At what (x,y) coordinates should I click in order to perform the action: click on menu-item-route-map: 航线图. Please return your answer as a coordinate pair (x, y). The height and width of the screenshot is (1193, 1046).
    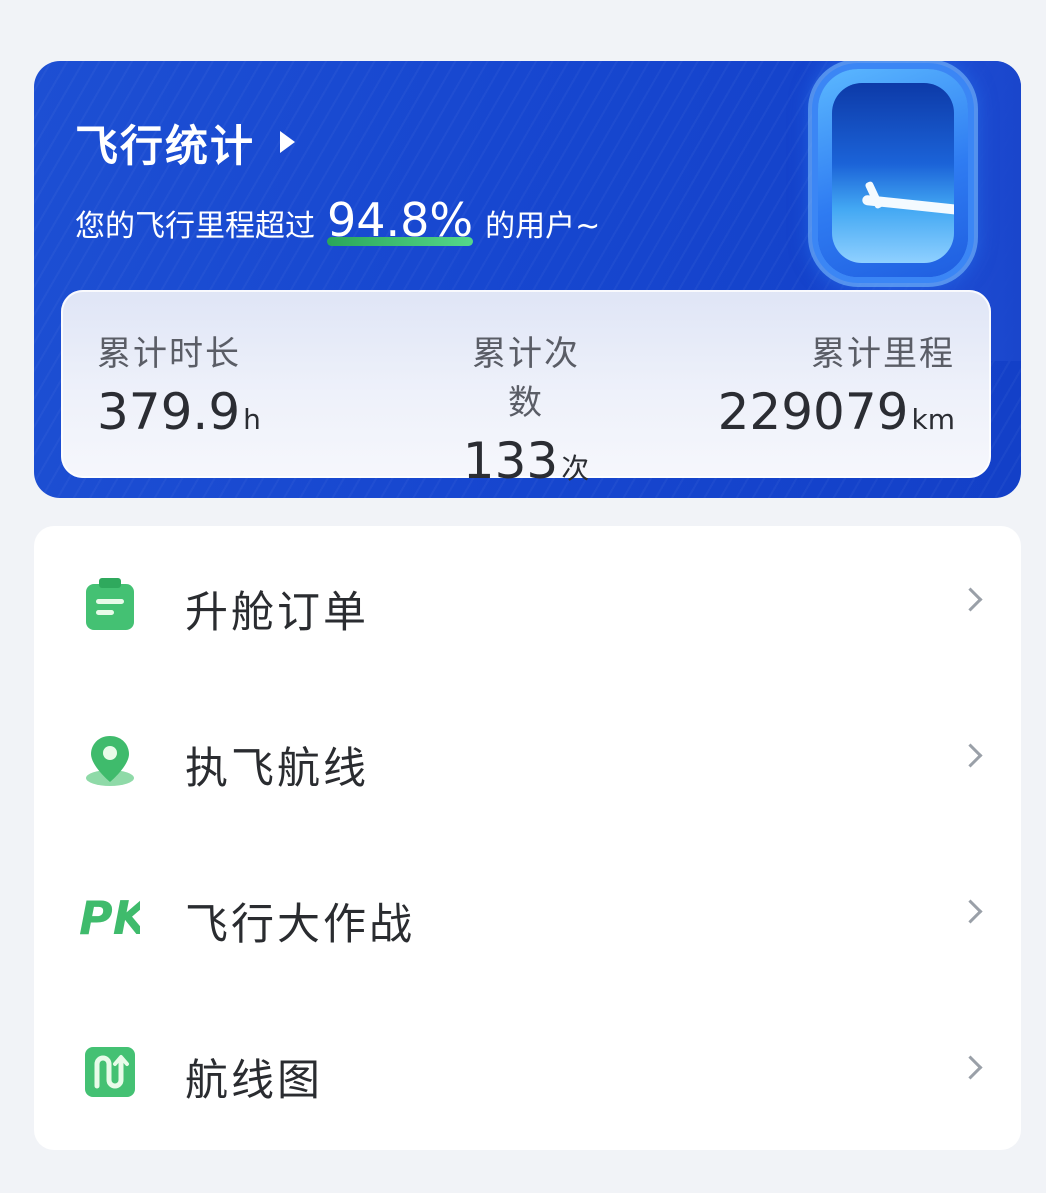
    Looking at the image, I should click on (527, 1072).